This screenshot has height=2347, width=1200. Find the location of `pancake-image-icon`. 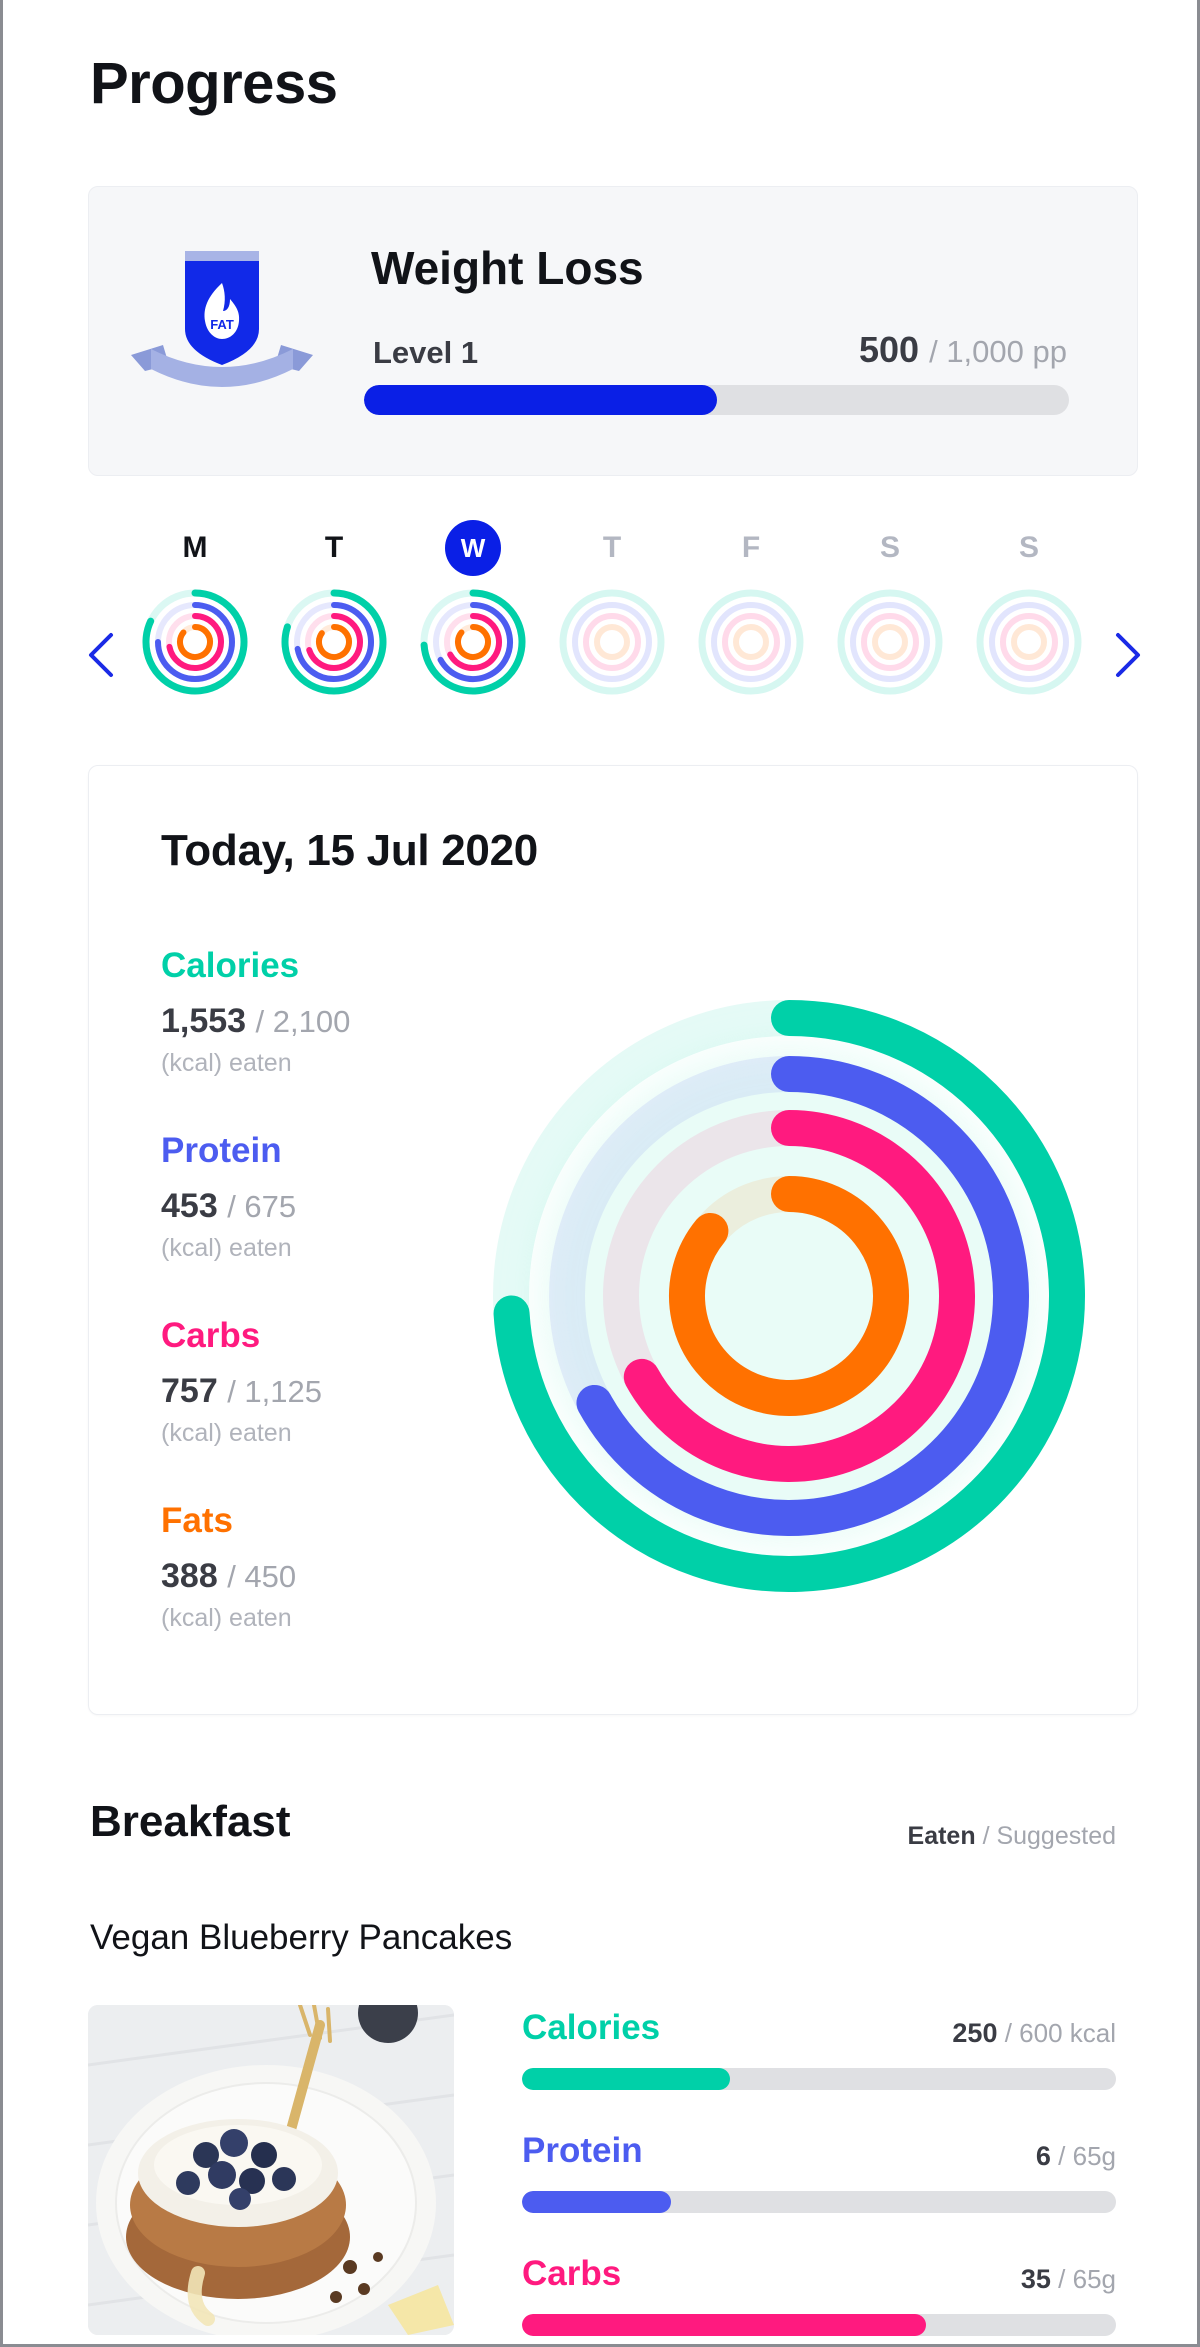

pancake-image-icon is located at coordinates (271, 2170).